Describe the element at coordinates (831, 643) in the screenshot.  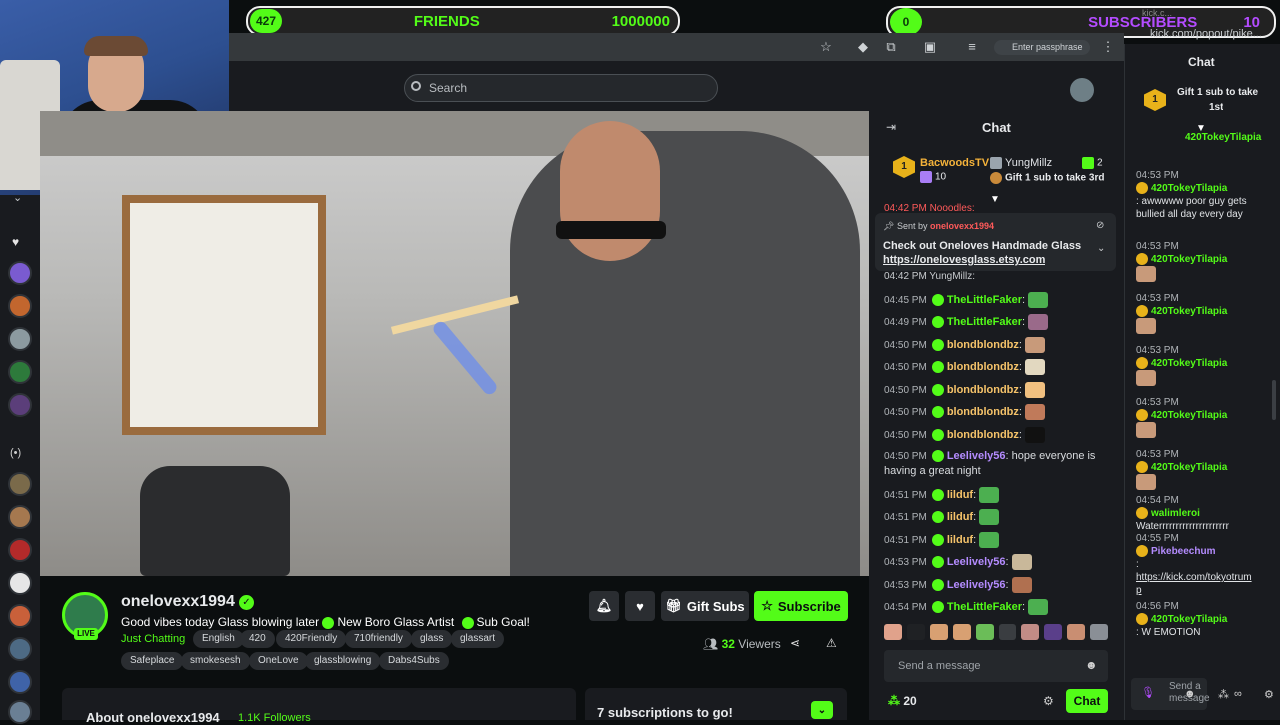
I see `report-icon: ⚠` at that location.